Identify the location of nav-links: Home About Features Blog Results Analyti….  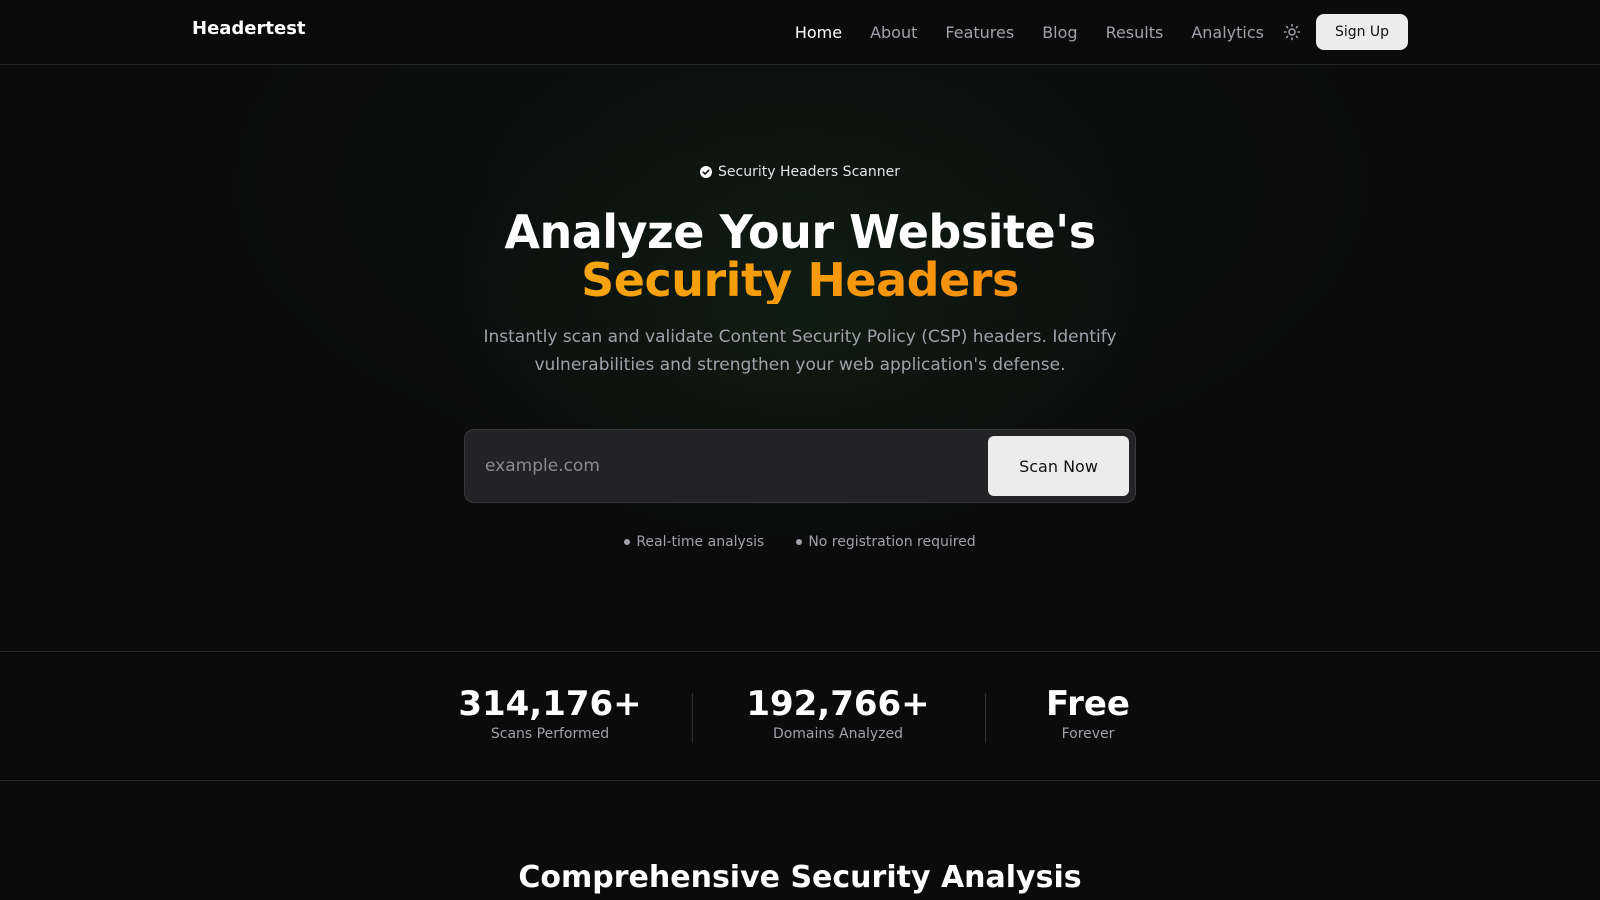
(1029, 32).